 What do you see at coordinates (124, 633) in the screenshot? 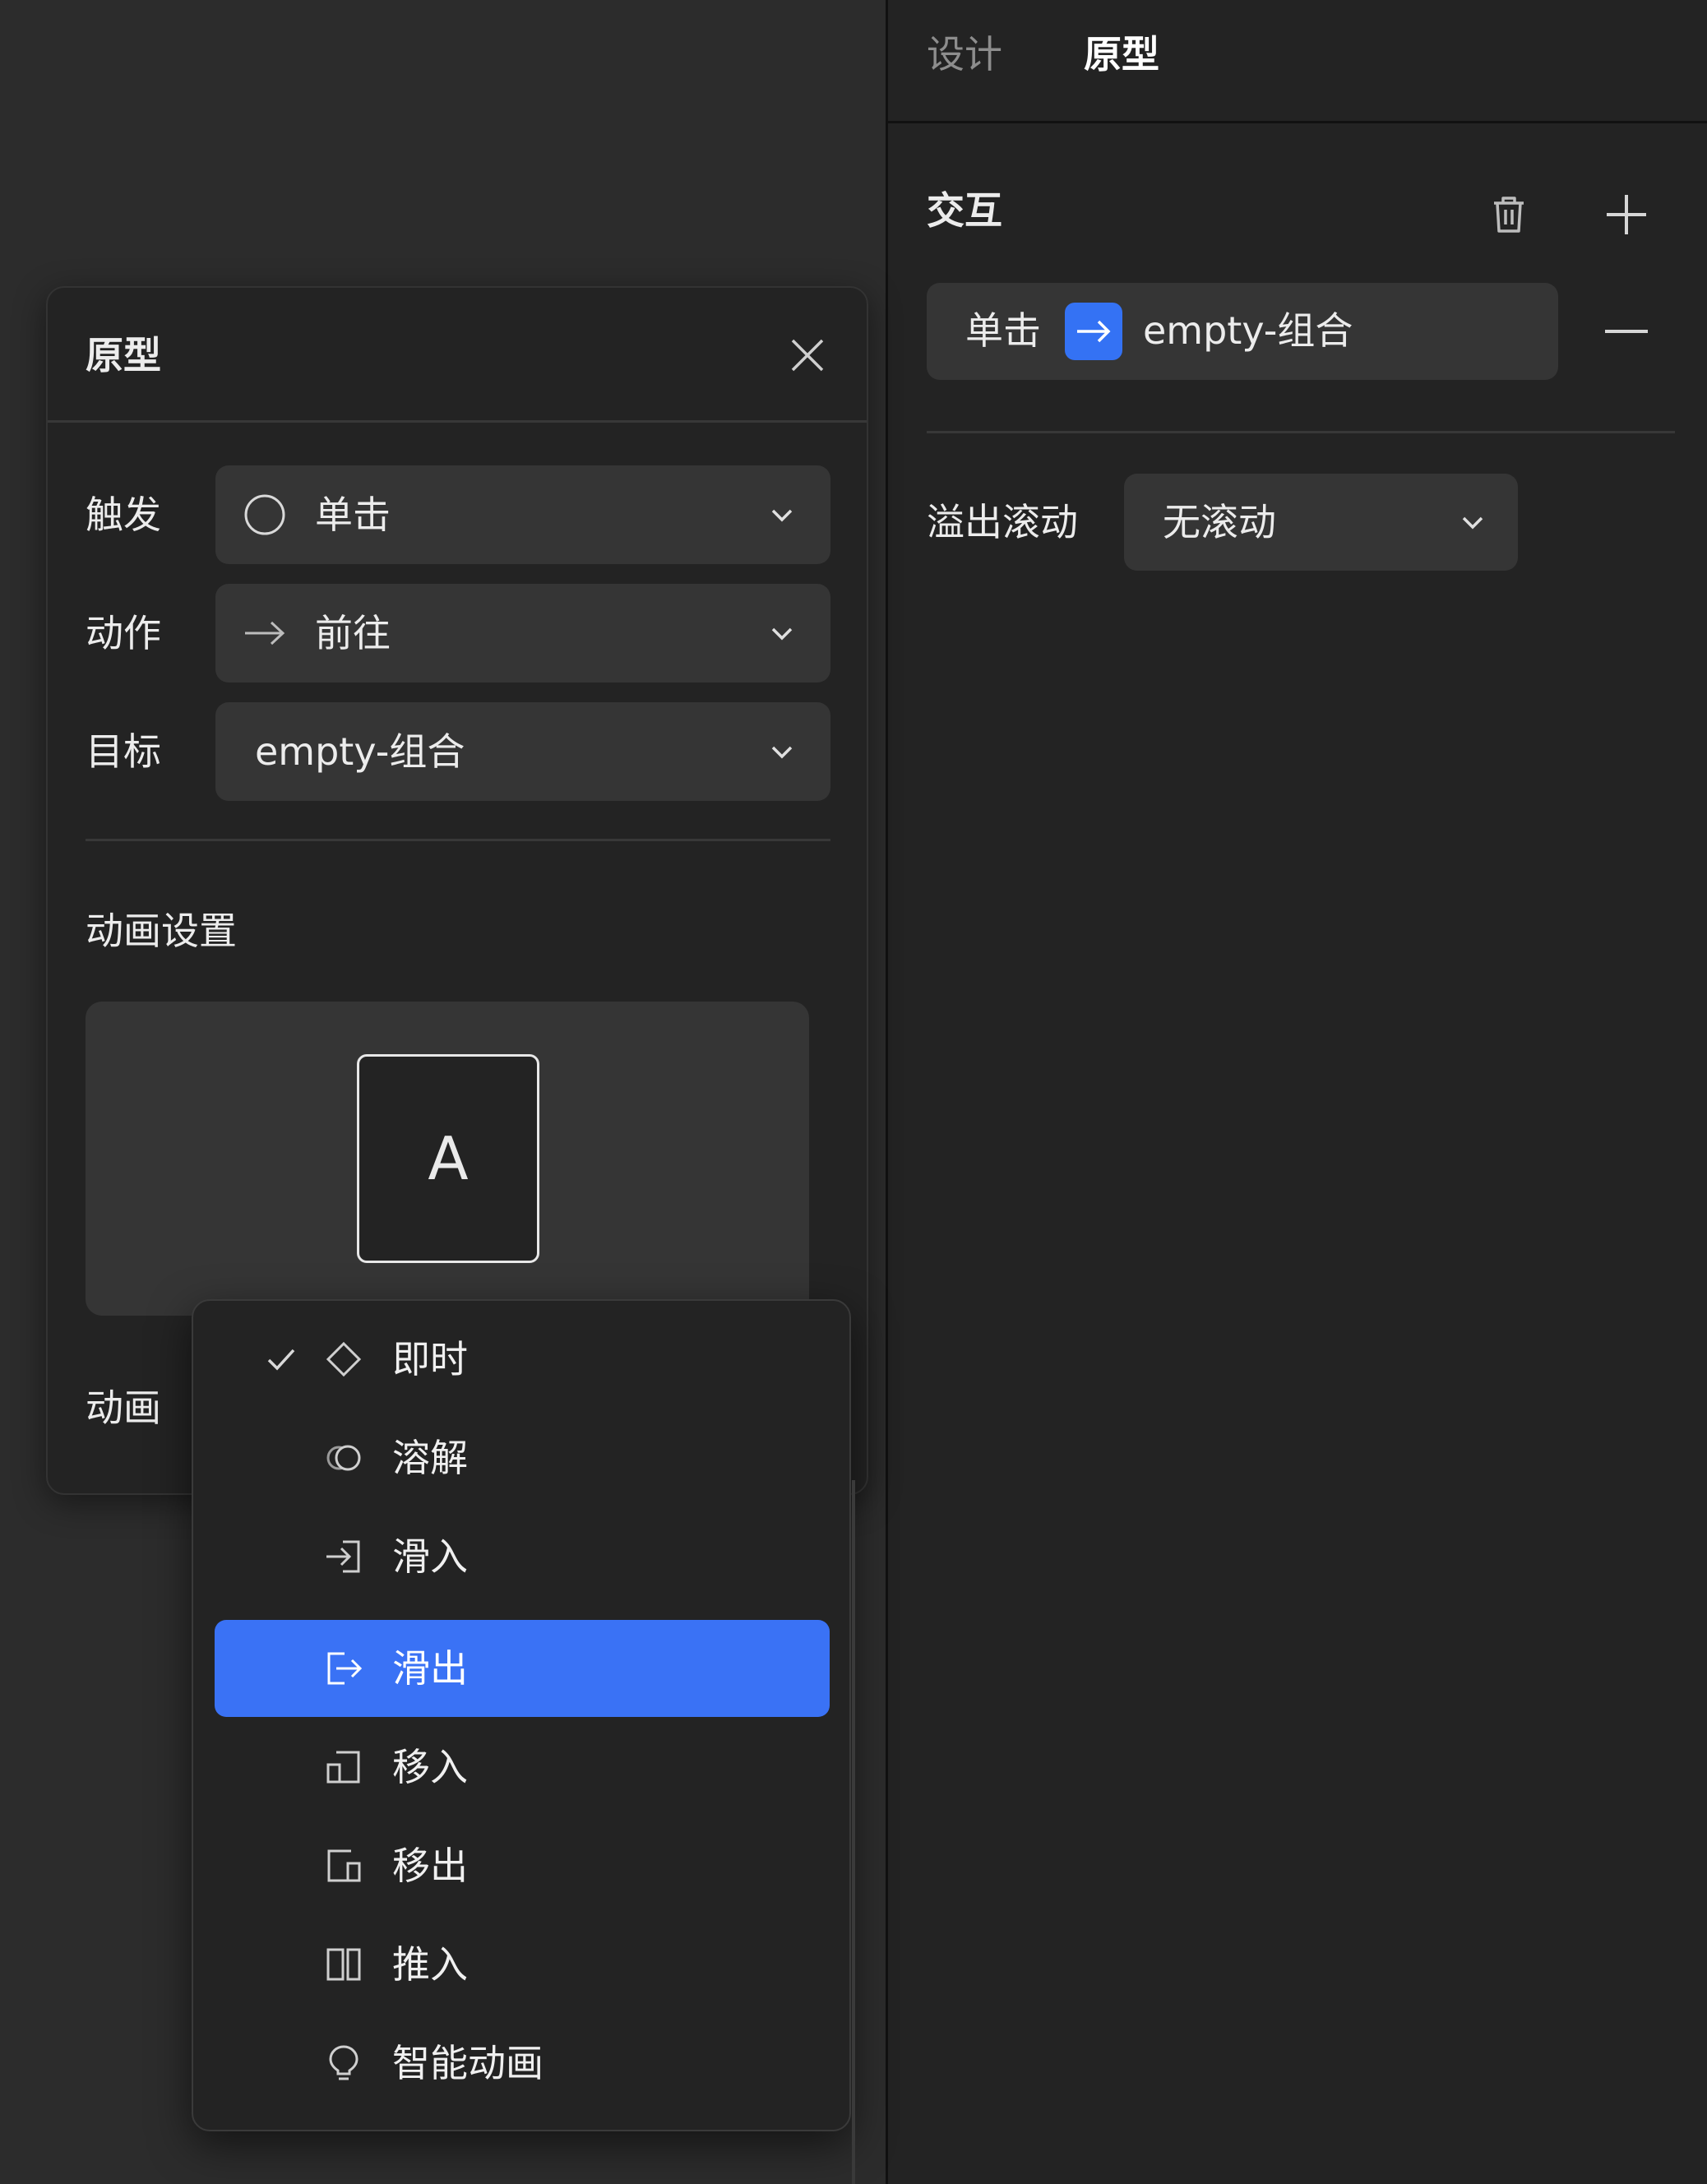
I see `action-label: 动作` at bounding box center [124, 633].